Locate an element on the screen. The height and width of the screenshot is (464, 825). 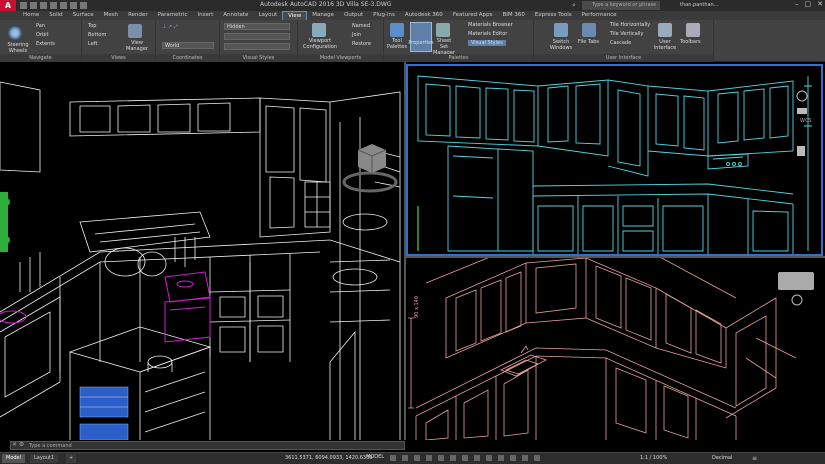
tab-manage: Manage is located at coordinates (323, 15).